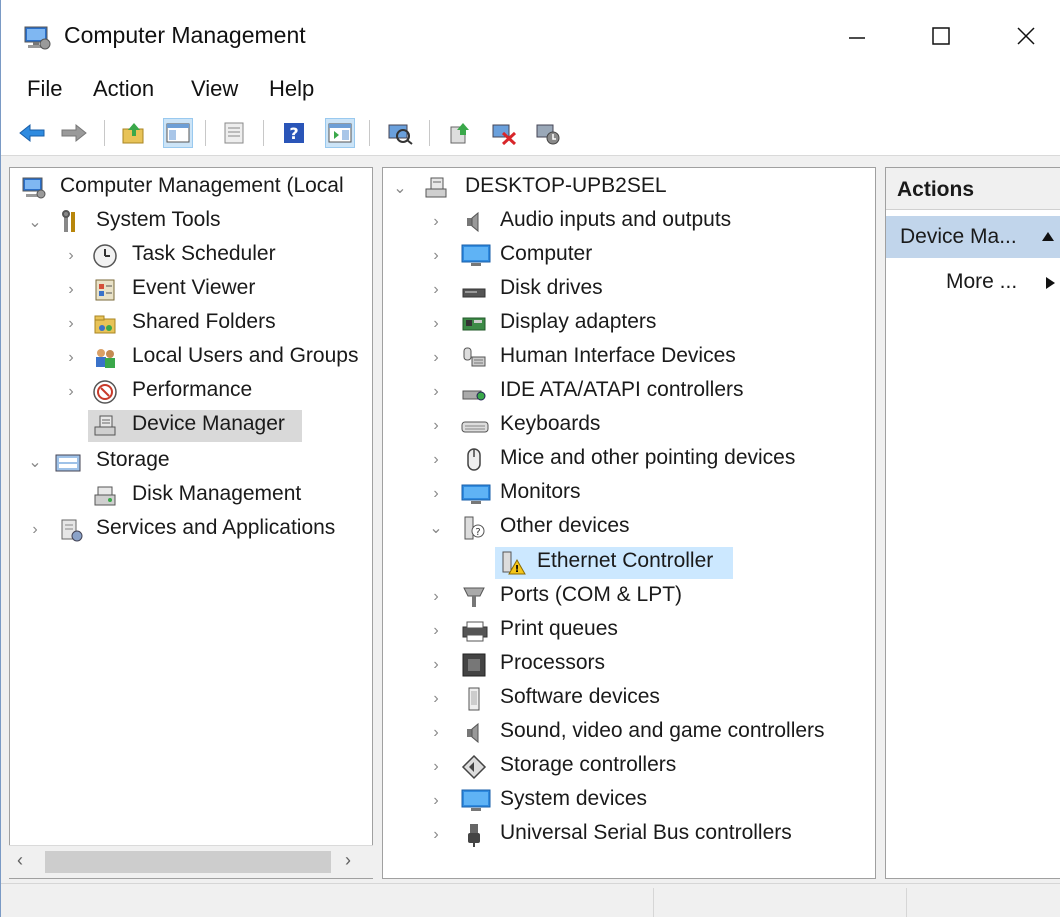 The image size is (1060, 917). Describe the element at coordinates (400, 133) in the screenshot. I see `scan-hardware-button` at that location.